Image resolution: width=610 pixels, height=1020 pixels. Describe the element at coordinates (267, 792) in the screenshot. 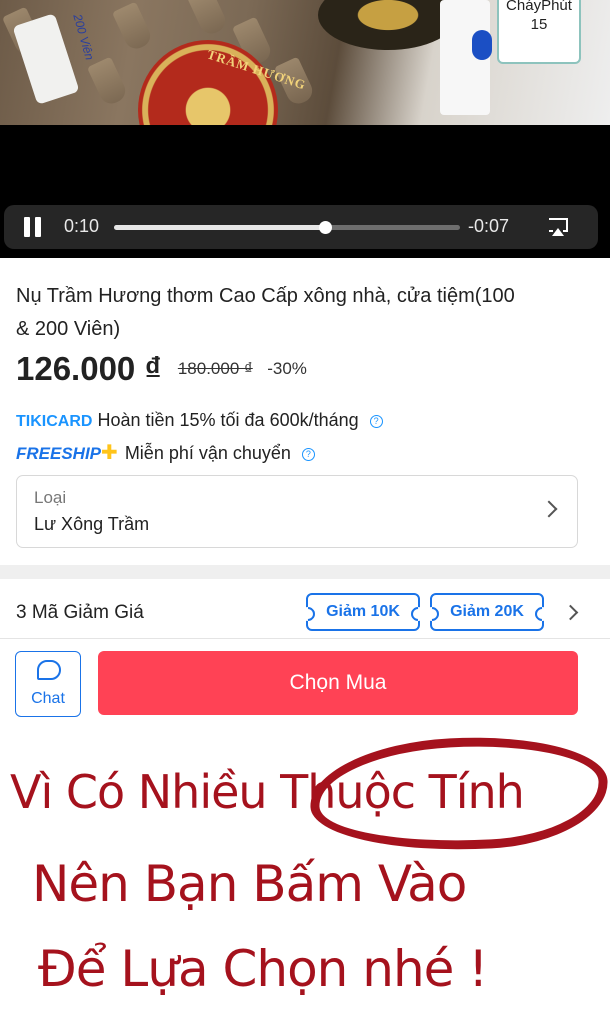

I see `caption-line-1: Vì Có Nhiều Thuộc Tính` at that location.